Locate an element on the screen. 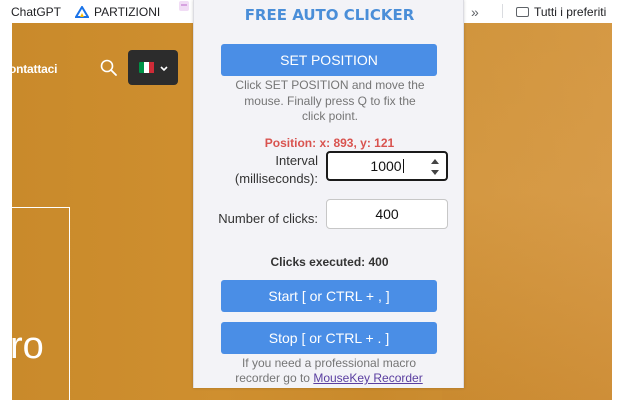 This screenshot has width=640, height=400. language-selector-button is located at coordinates (153, 67).